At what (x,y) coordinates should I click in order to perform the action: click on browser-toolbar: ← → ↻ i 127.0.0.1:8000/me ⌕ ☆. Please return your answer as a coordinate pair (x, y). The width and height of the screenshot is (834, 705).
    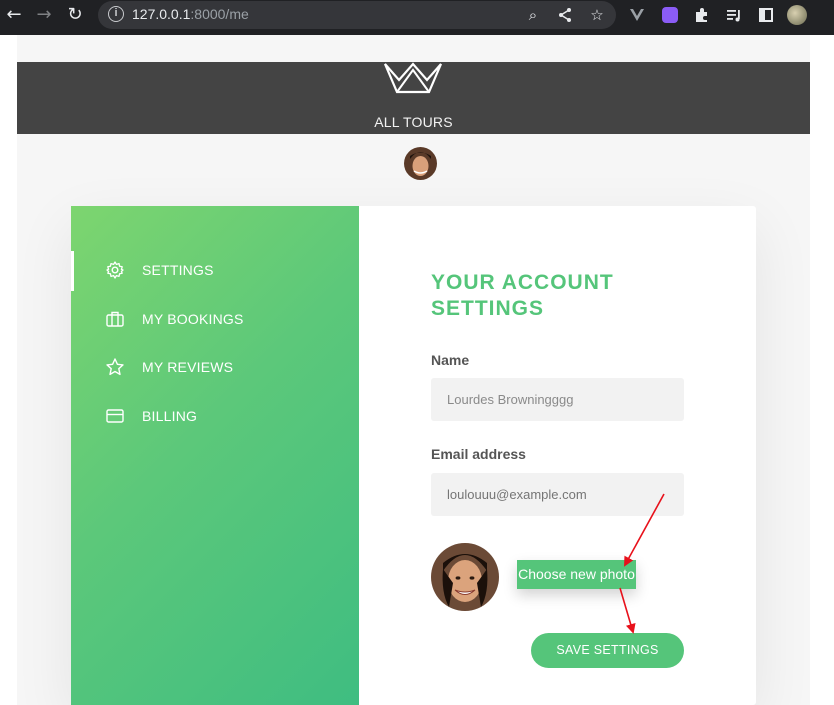
    Looking at the image, I should click on (417, 17).